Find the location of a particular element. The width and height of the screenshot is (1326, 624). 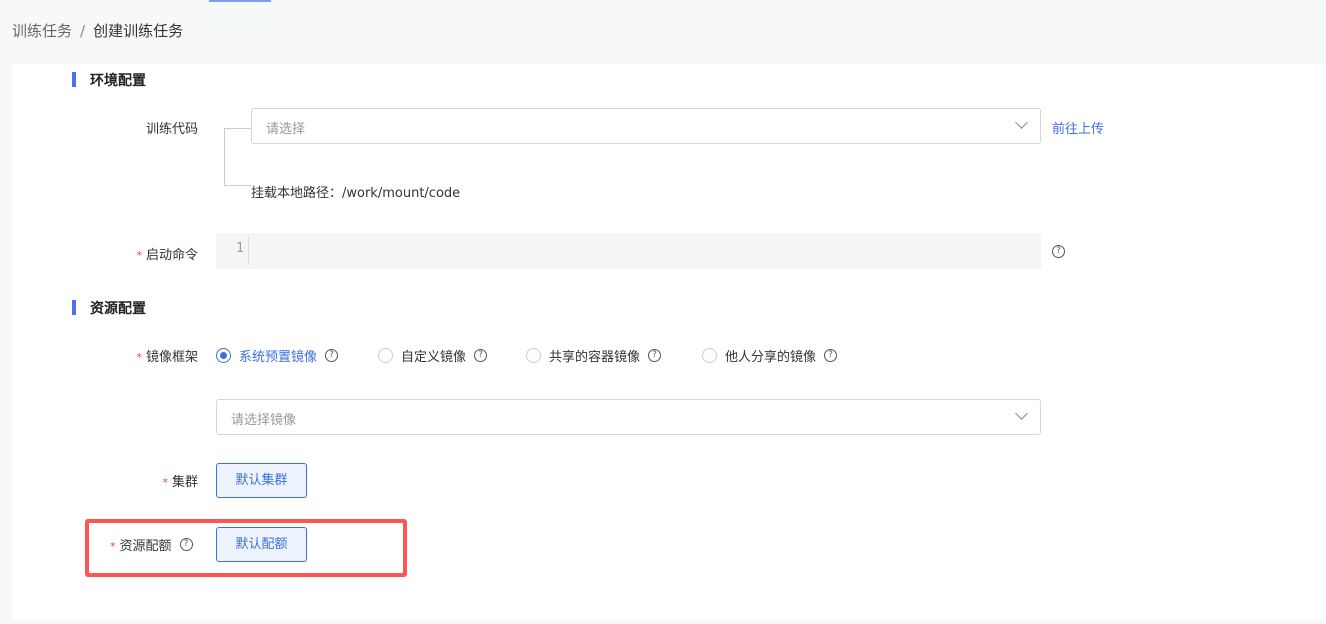

radio-label: 他人分享的镜像 is located at coordinates (771, 357).